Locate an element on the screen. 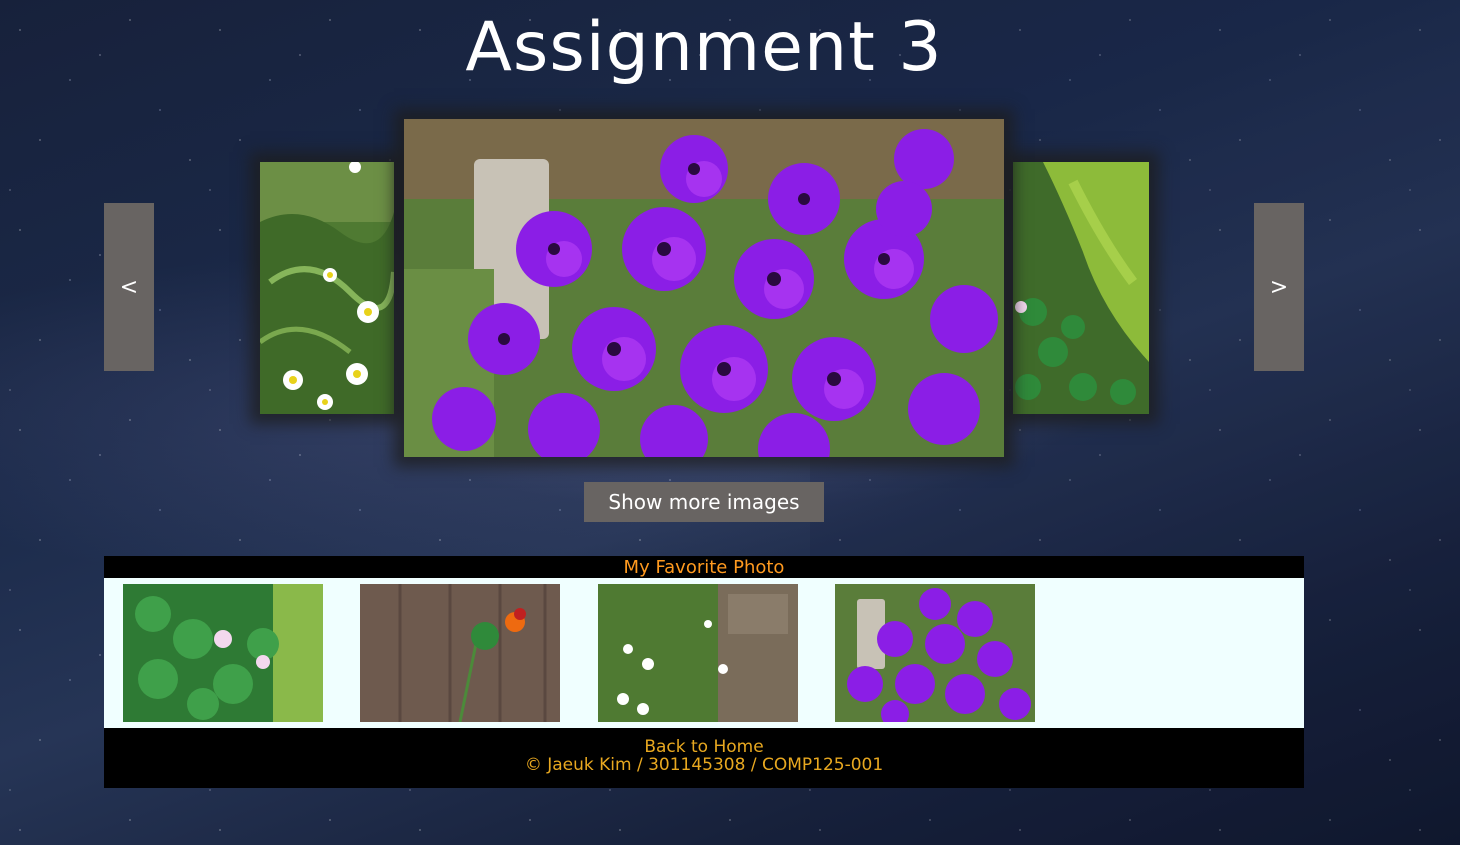 The width and height of the screenshot is (1460, 845). slide-right-image is located at coordinates (1081, 288).